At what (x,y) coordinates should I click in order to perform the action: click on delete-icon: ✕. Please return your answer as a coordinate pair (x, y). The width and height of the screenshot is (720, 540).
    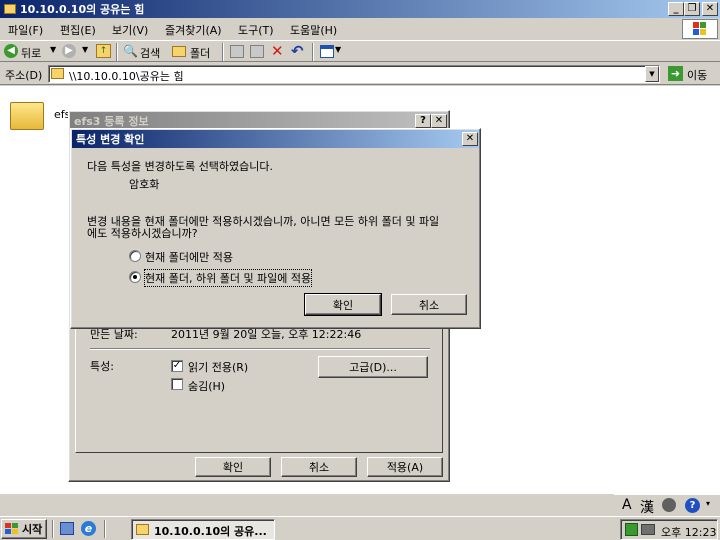
    Looking at the image, I should click on (277, 51).